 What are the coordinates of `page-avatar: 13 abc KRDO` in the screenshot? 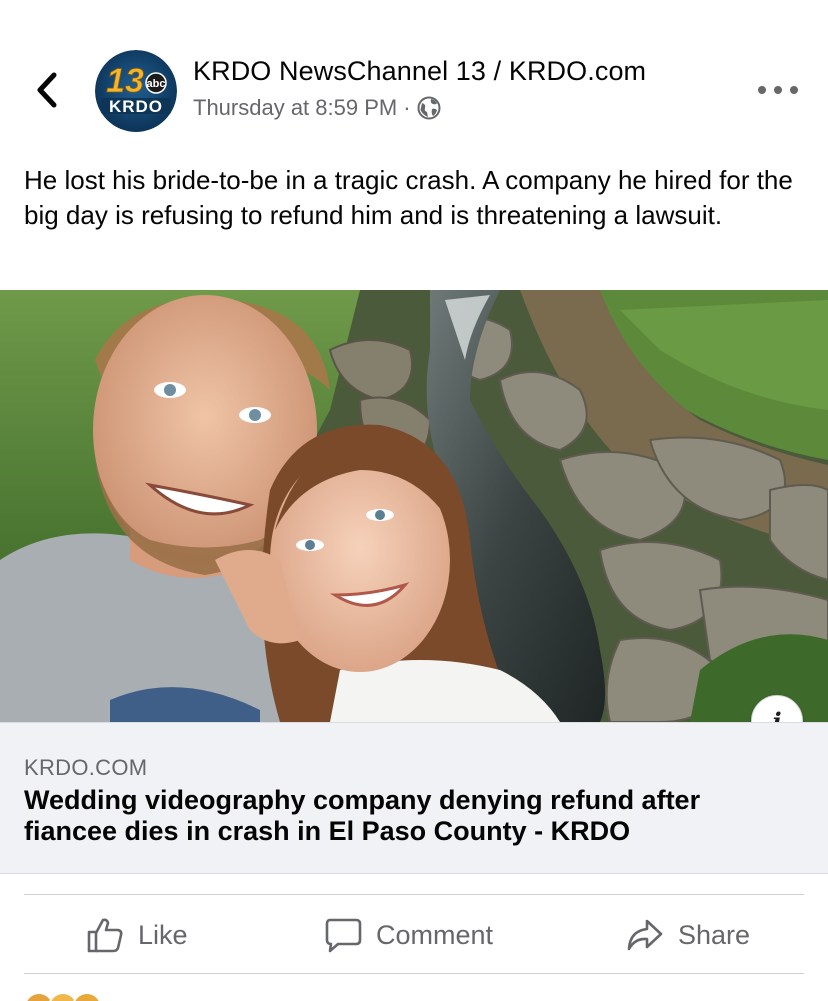 It's located at (136, 91).